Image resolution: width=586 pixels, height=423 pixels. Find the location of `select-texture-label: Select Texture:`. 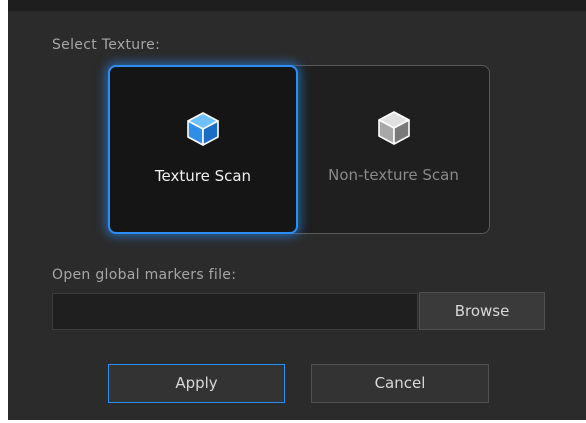

select-texture-label: Select Texture: is located at coordinates (106, 45).